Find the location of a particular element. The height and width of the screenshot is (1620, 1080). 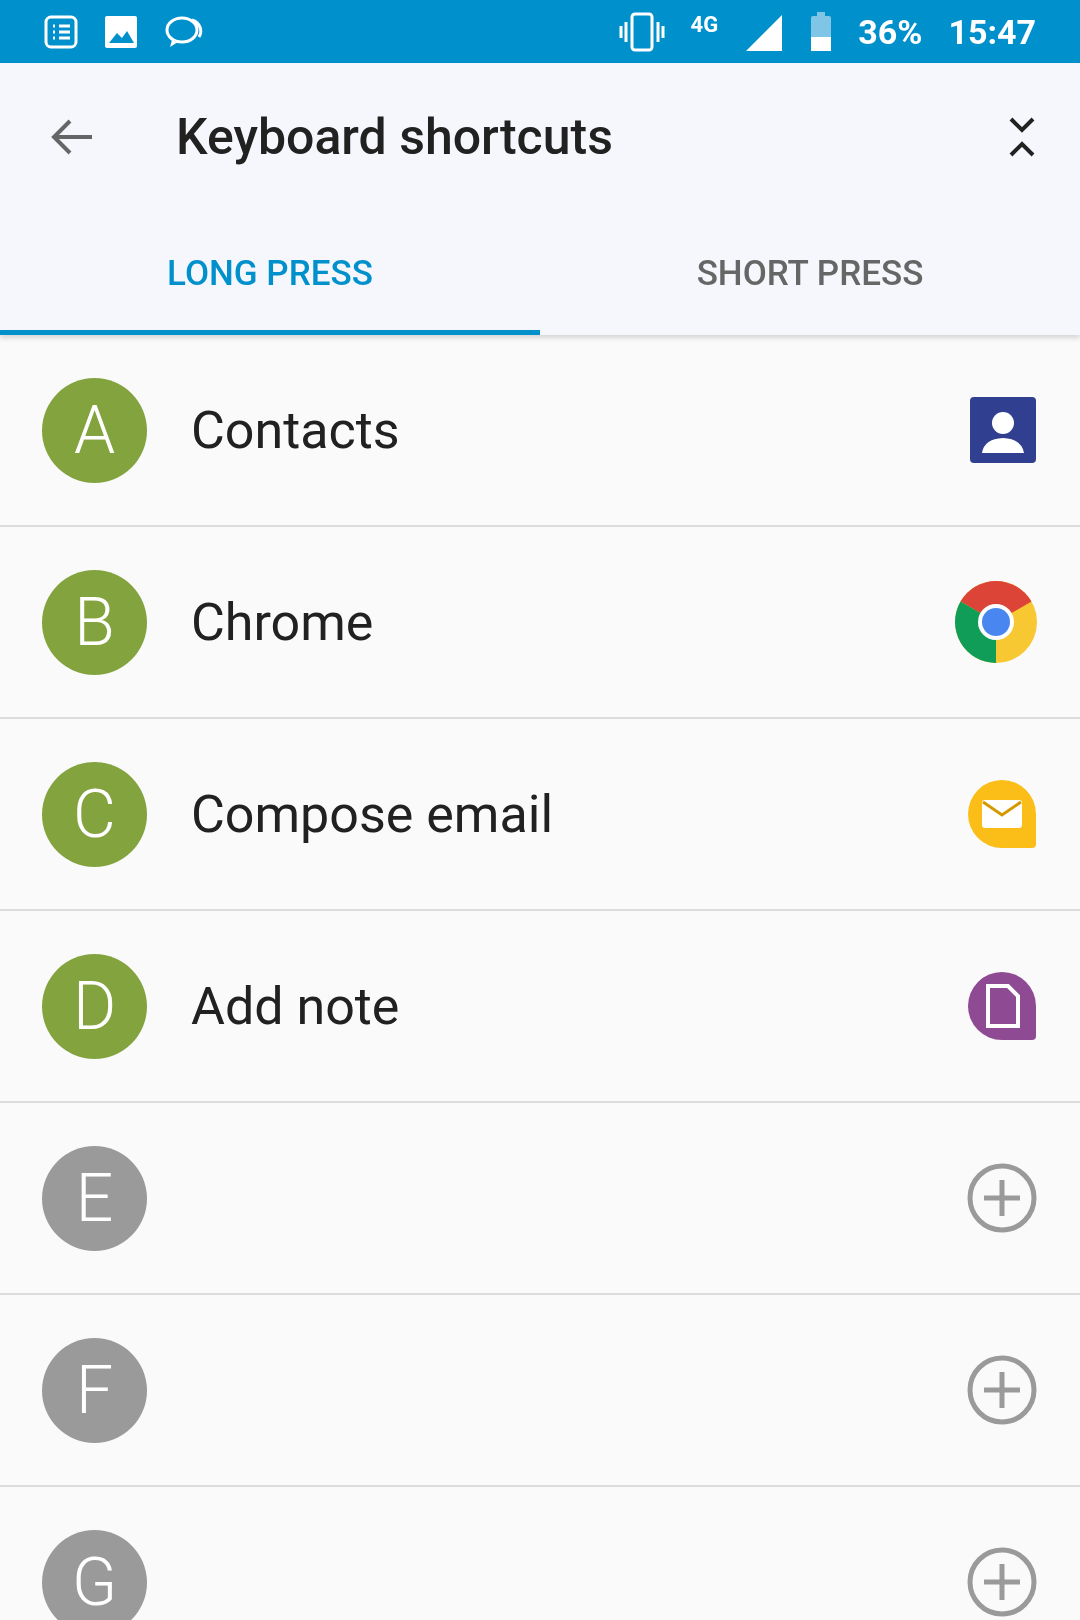

note-icon is located at coordinates (1002, 1006).